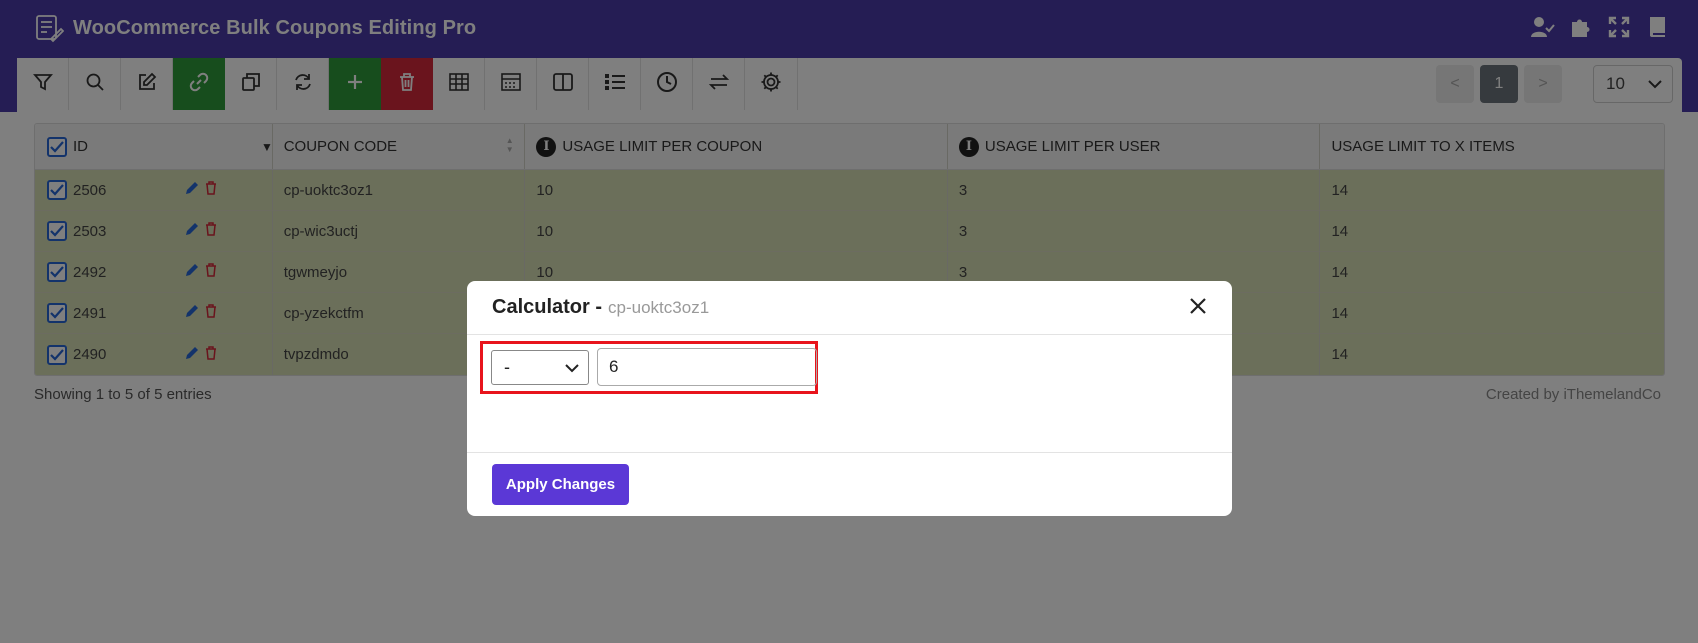  What do you see at coordinates (849, 308) in the screenshot?
I see `modal-header: Calculator - cp-uoktc3oz1` at bounding box center [849, 308].